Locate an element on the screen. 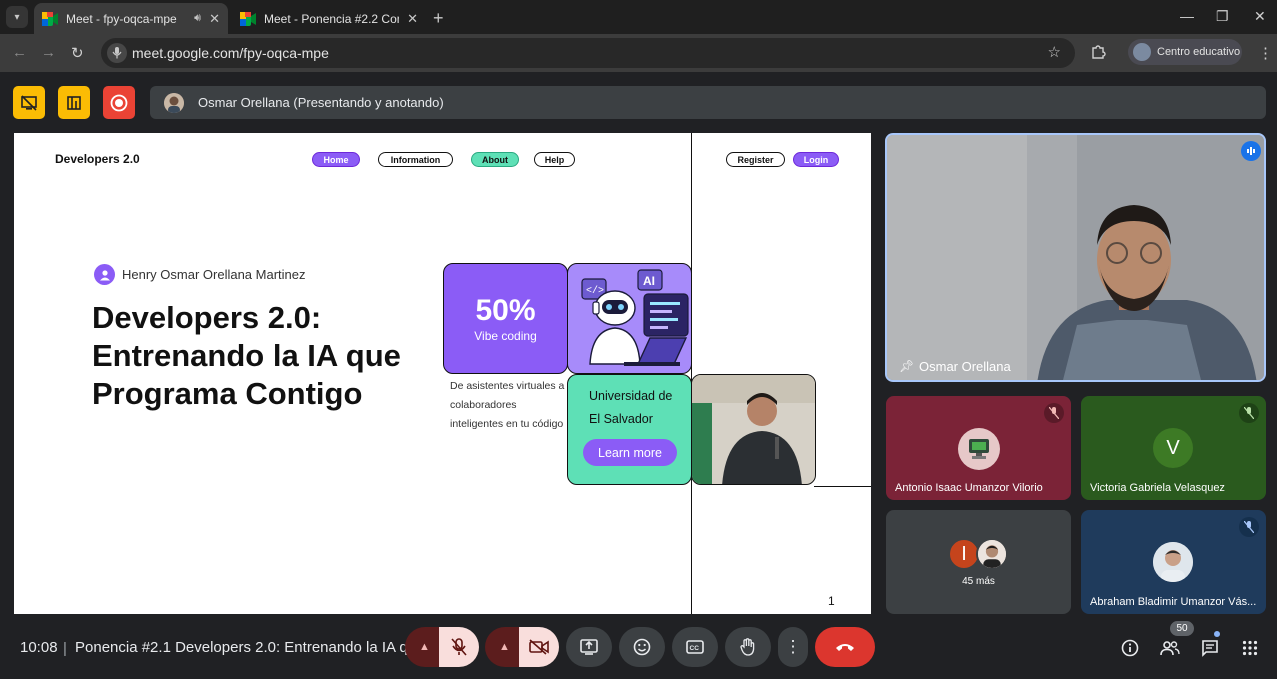  user-icon is located at coordinates (104, 274).